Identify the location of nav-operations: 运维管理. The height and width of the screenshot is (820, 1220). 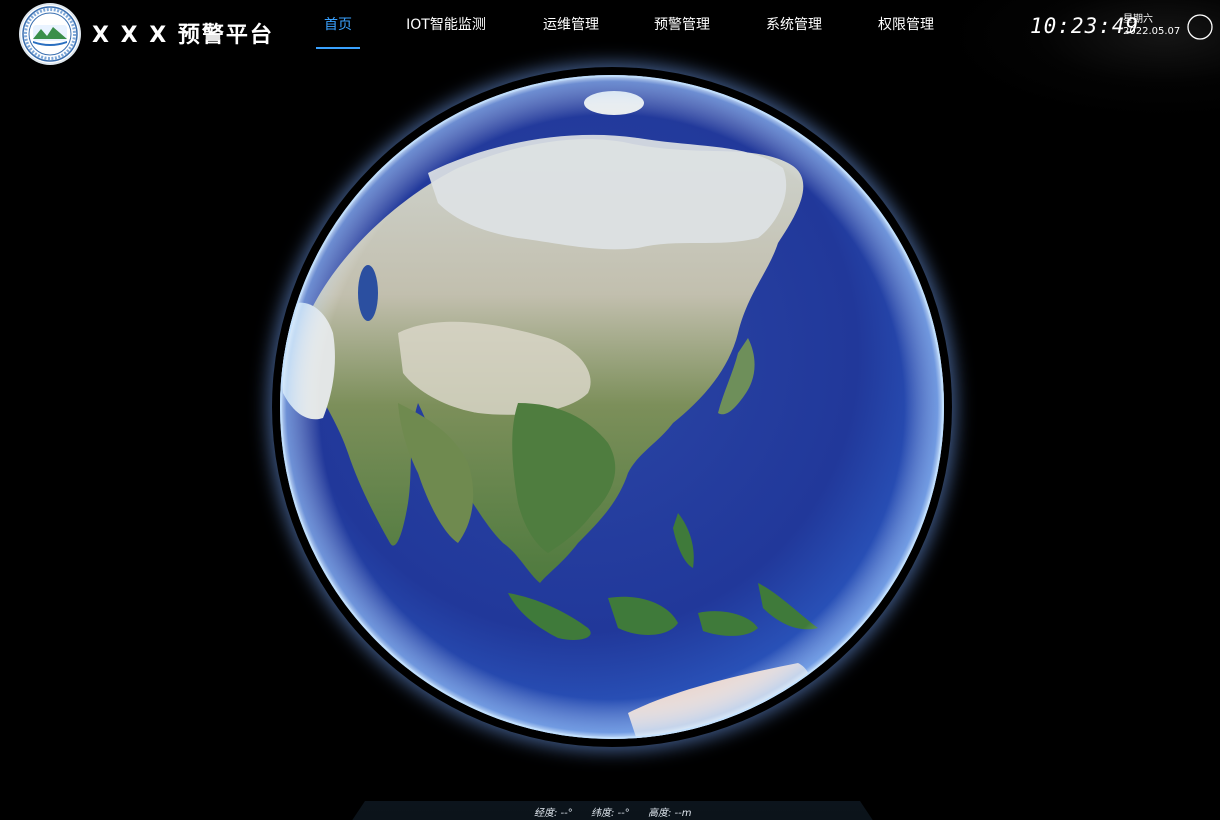
(571, 23).